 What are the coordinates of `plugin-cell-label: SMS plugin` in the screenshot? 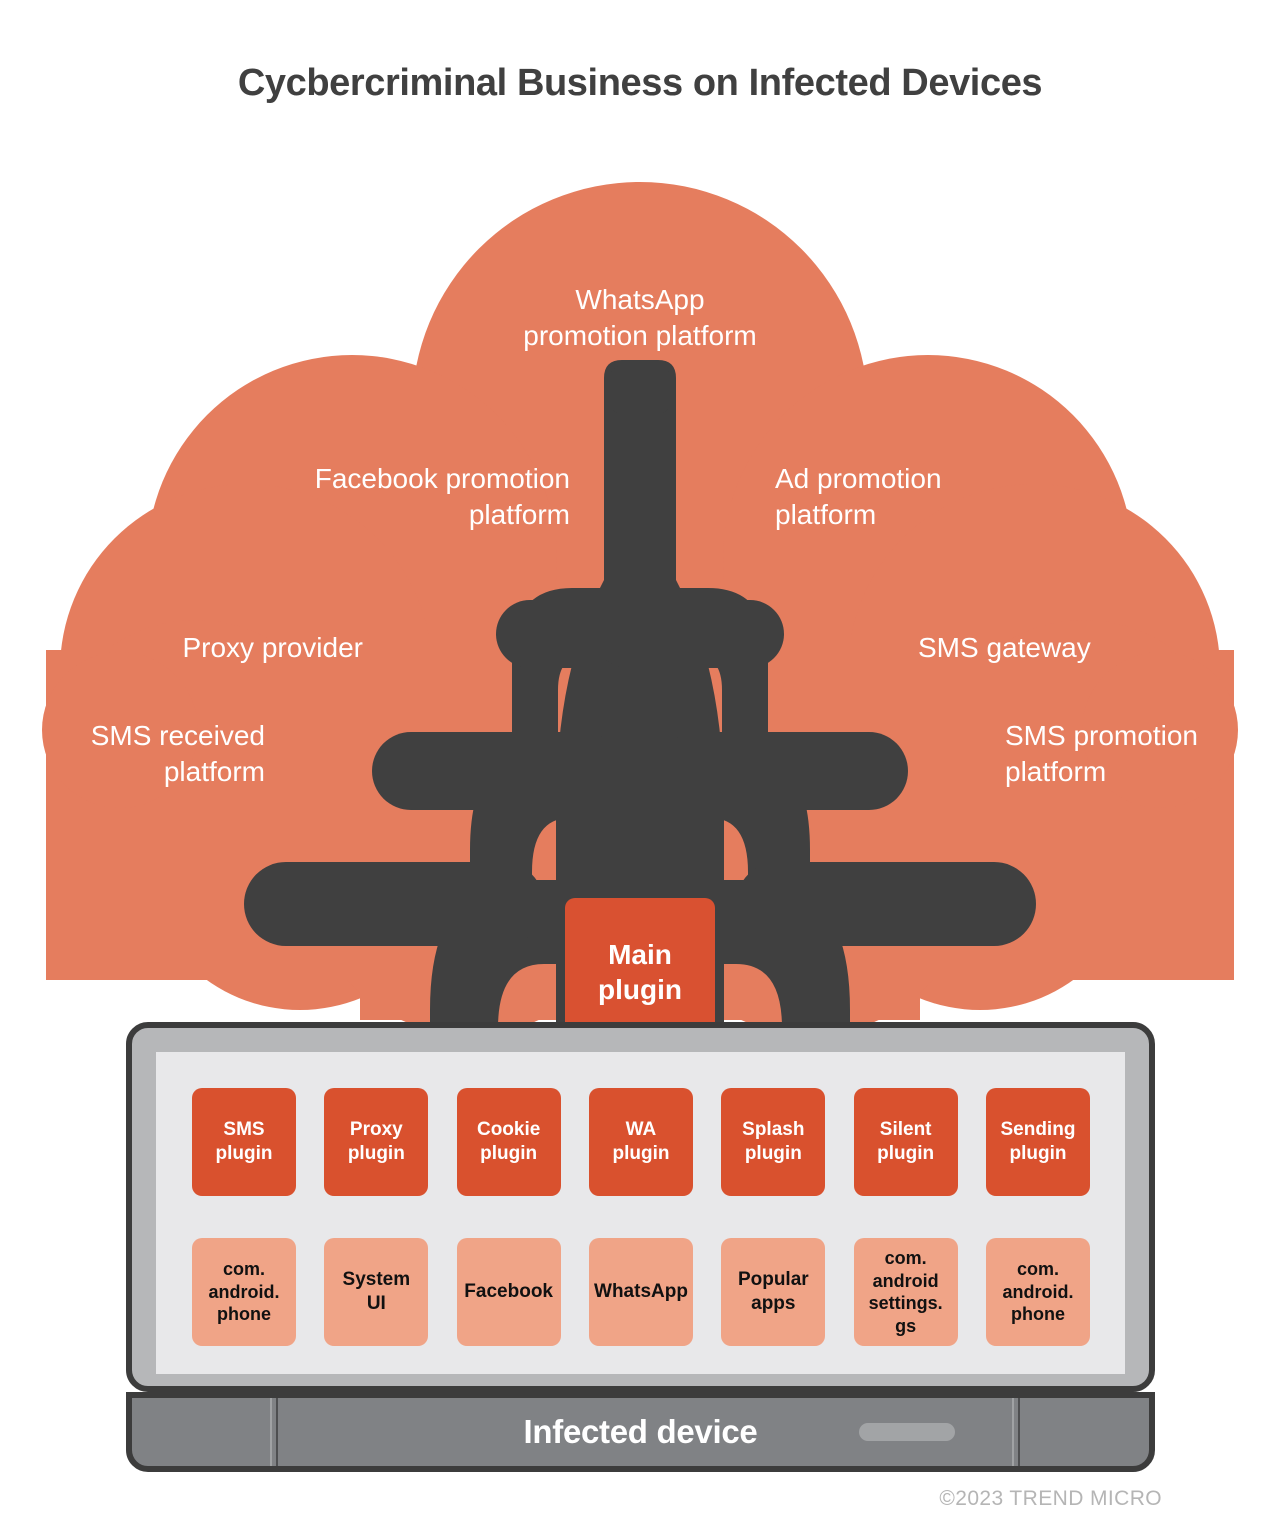 It's located at (244, 1141).